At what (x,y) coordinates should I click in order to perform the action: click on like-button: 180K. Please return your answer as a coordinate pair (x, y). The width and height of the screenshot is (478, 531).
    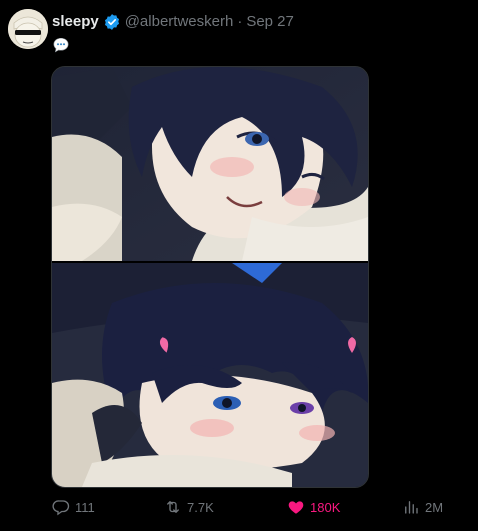
    Looking at the image, I should click on (313, 507).